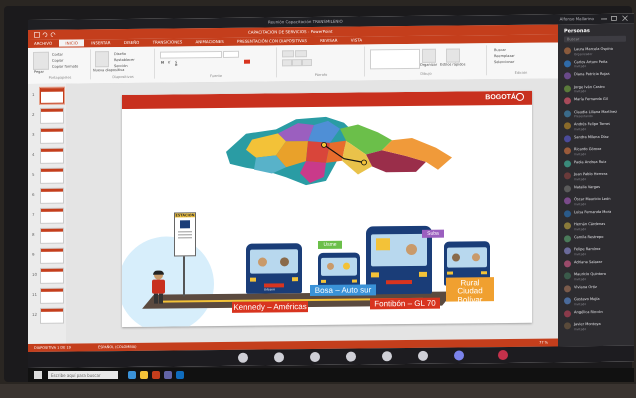 The width and height of the screenshot is (636, 398). I want to click on more-options-icon, so click(351, 356).